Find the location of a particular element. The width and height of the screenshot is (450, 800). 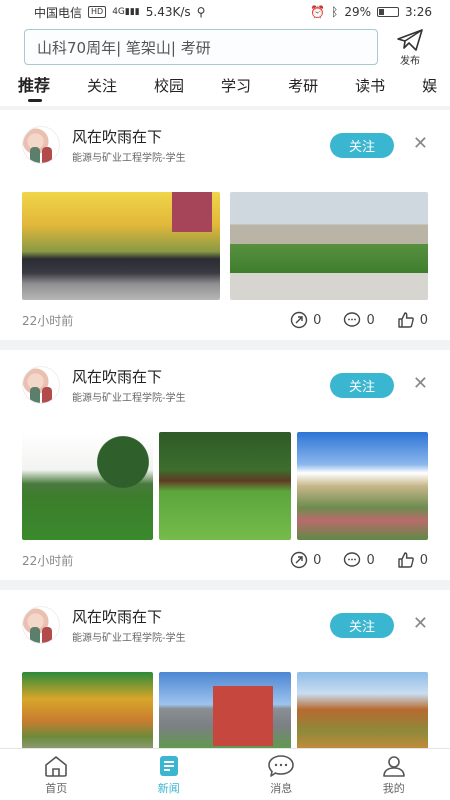

tabbar-home: 首页 is located at coordinates (56, 774).